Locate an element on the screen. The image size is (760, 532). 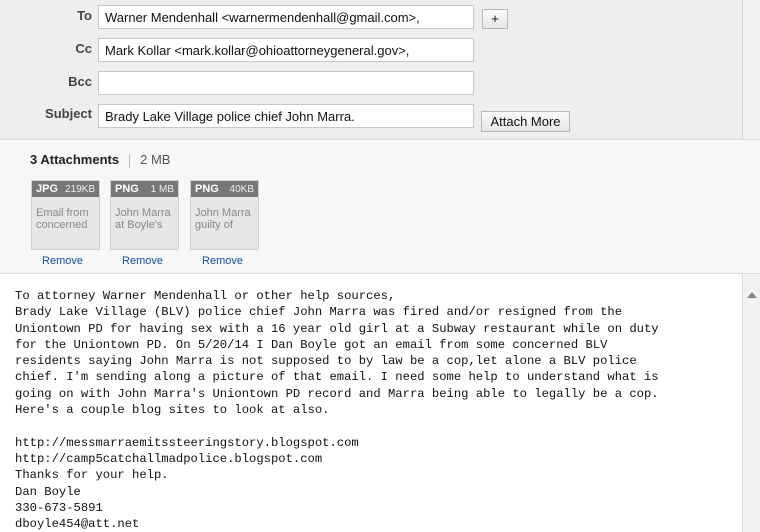
attachment-name: John Marra at Boyle's is located at coordinates (143, 219).